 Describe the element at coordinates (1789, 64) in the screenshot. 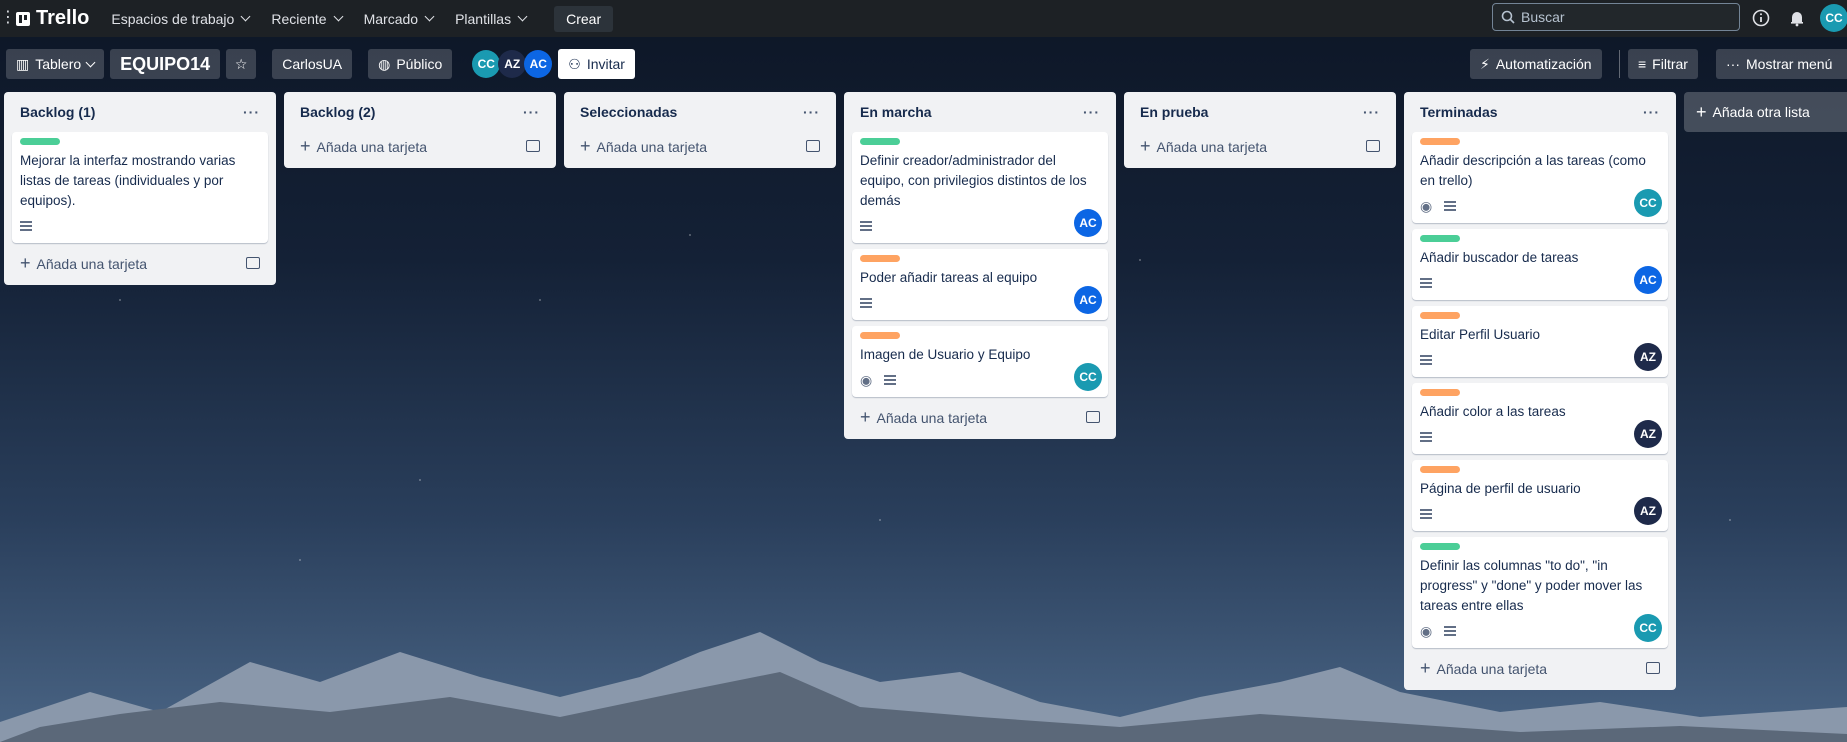

I see `show-menu-label: Mostrar menú` at that location.